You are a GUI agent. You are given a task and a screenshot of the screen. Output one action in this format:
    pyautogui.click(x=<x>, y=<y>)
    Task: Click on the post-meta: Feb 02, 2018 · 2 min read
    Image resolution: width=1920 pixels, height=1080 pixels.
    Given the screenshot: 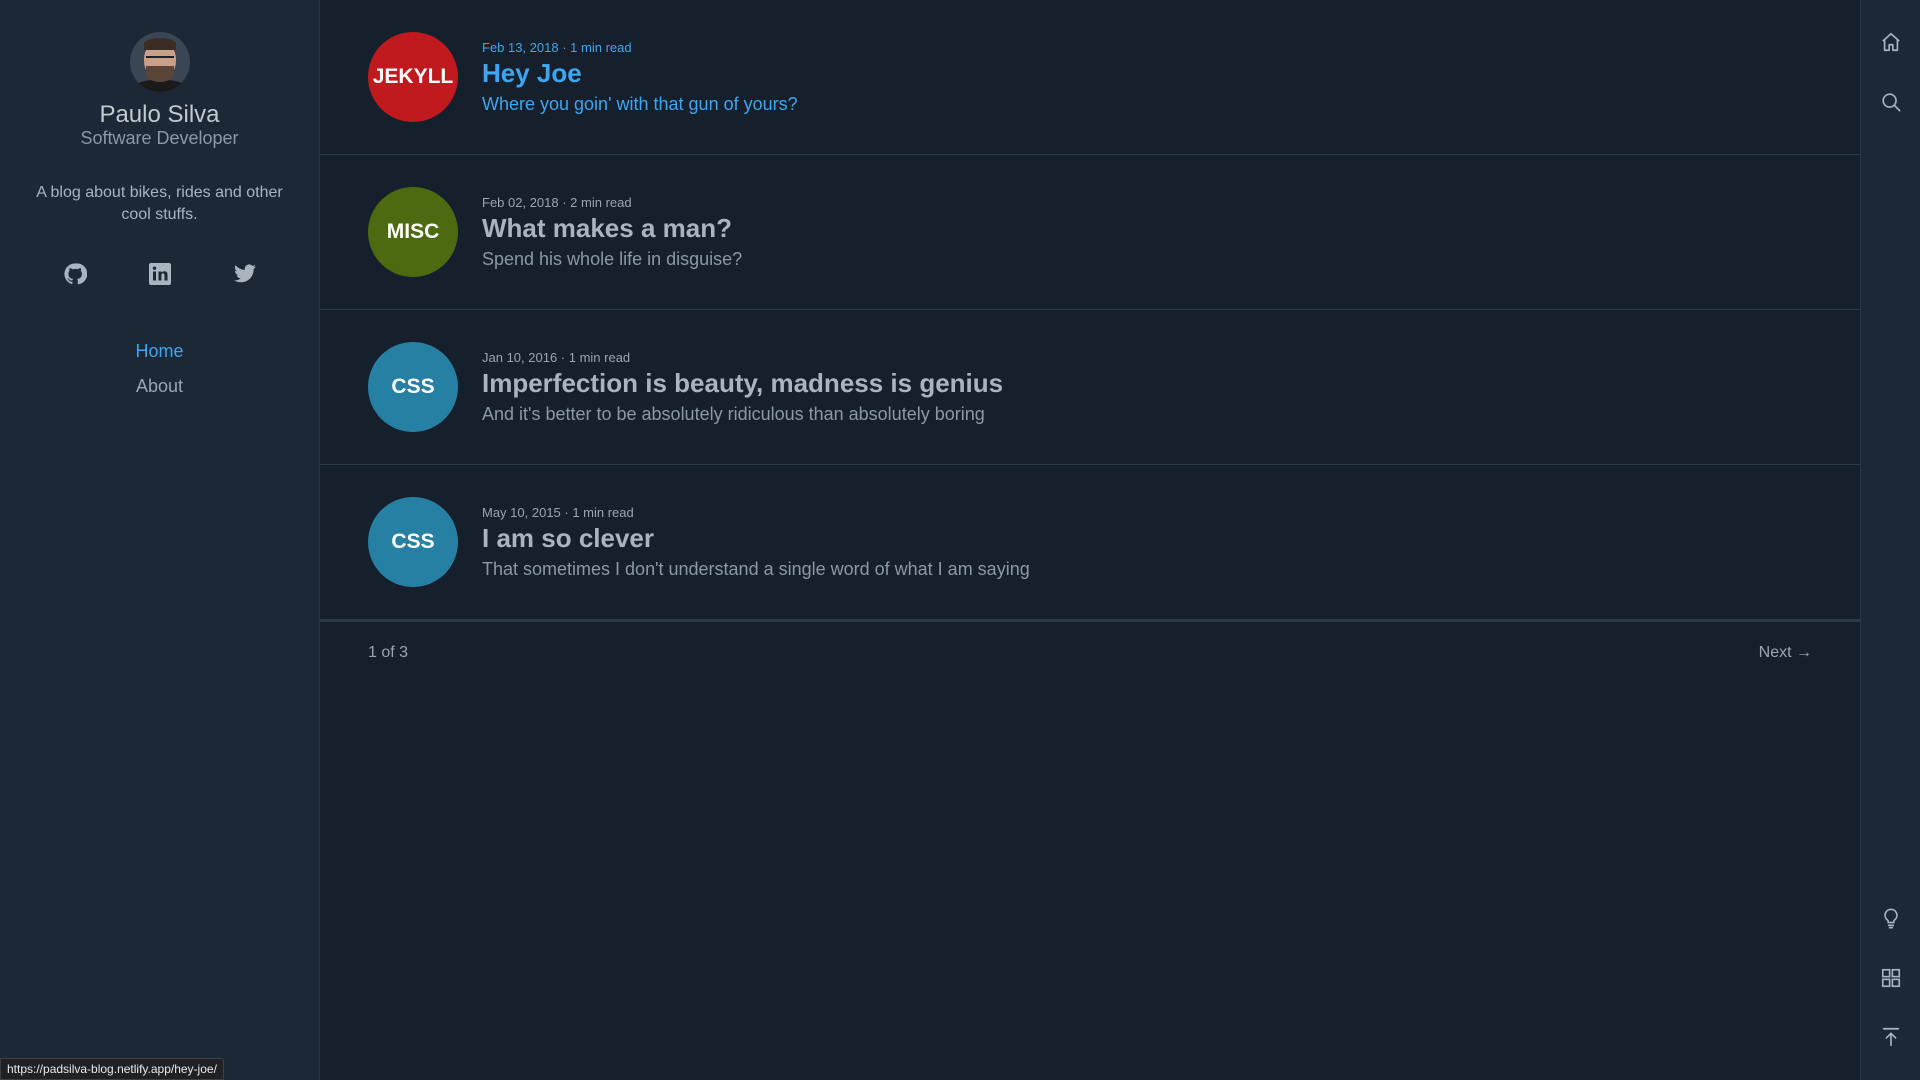 What is the action you would take?
    pyautogui.click(x=557, y=202)
    